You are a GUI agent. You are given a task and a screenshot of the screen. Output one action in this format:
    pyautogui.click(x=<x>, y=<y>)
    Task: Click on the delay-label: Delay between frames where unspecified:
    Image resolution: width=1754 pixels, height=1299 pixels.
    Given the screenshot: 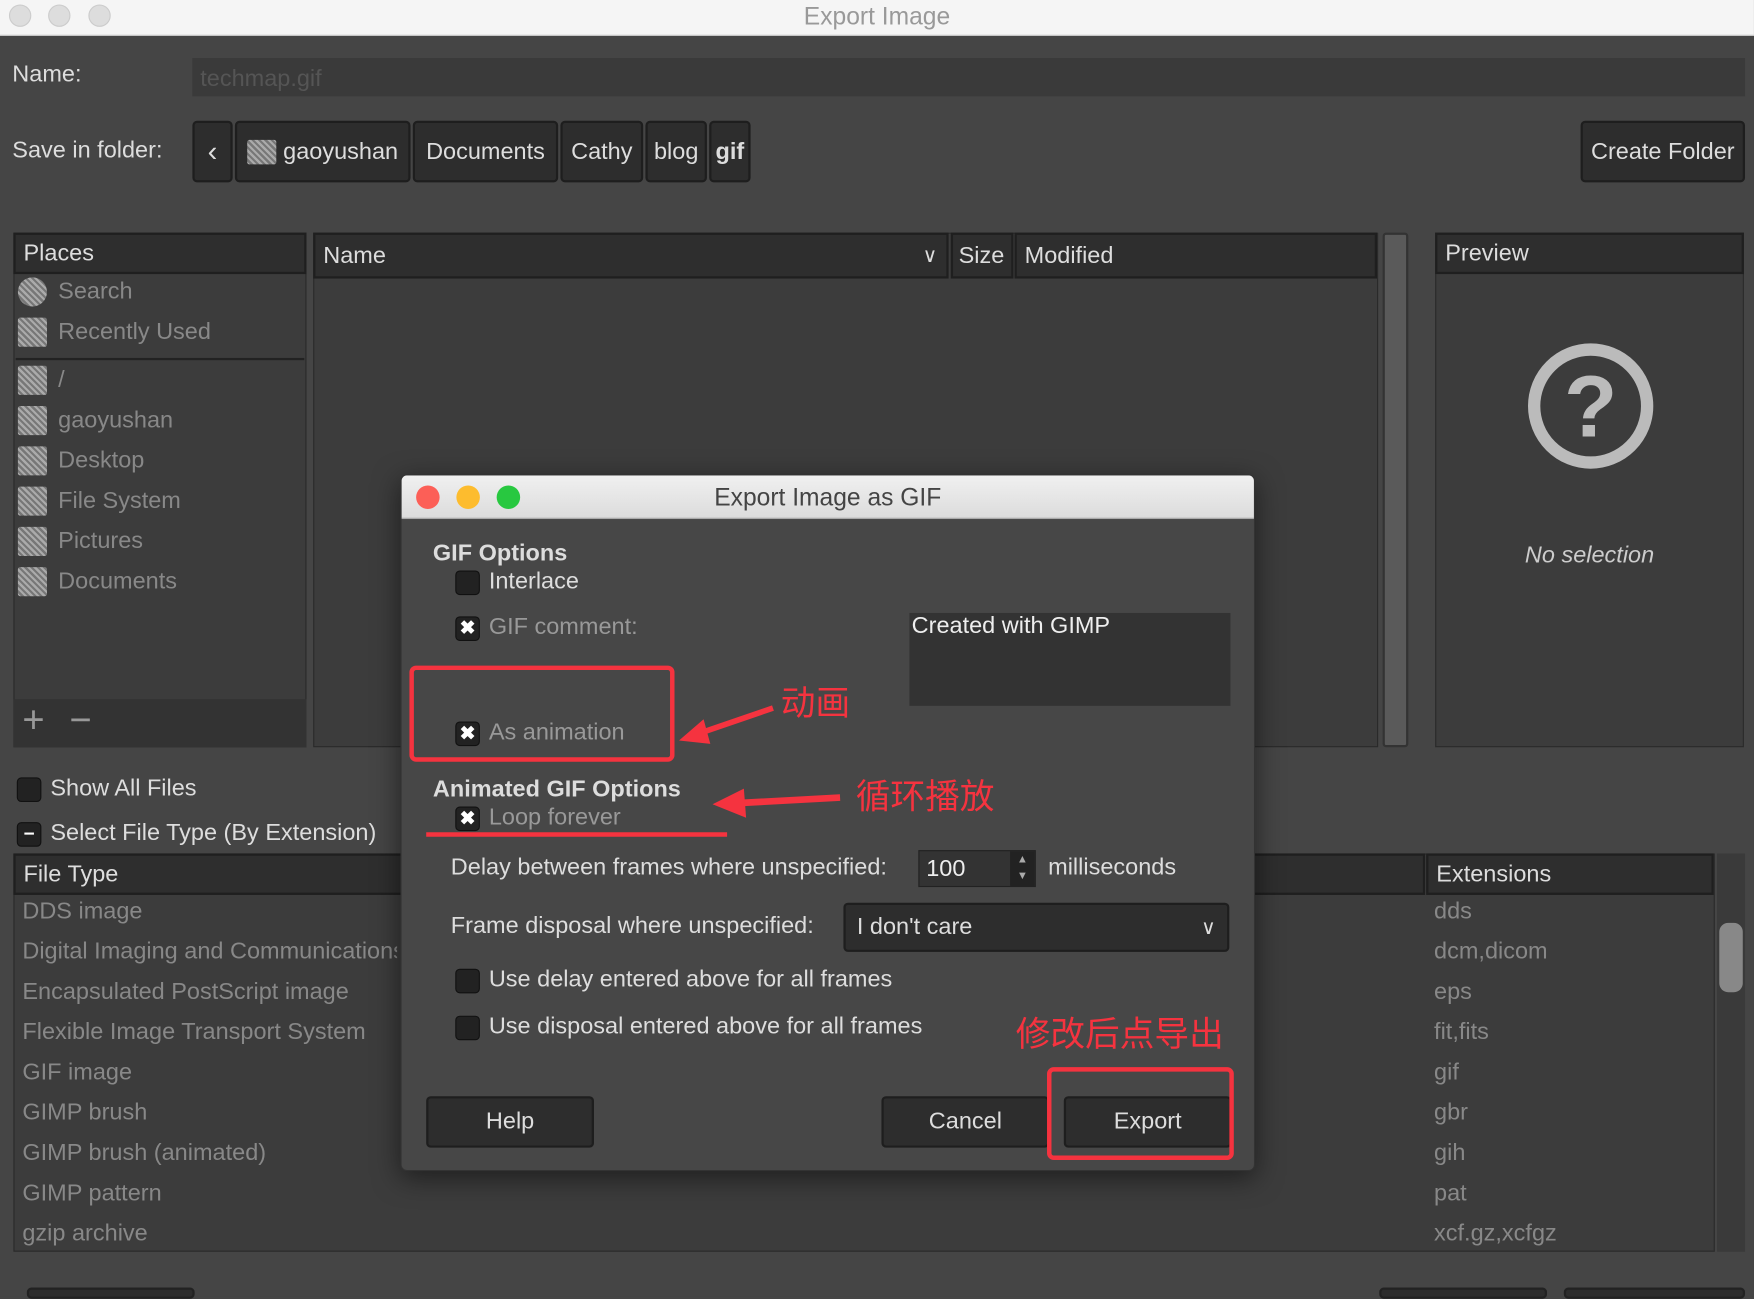 What is the action you would take?
    pyautogui.click(x=668, y=867)
    